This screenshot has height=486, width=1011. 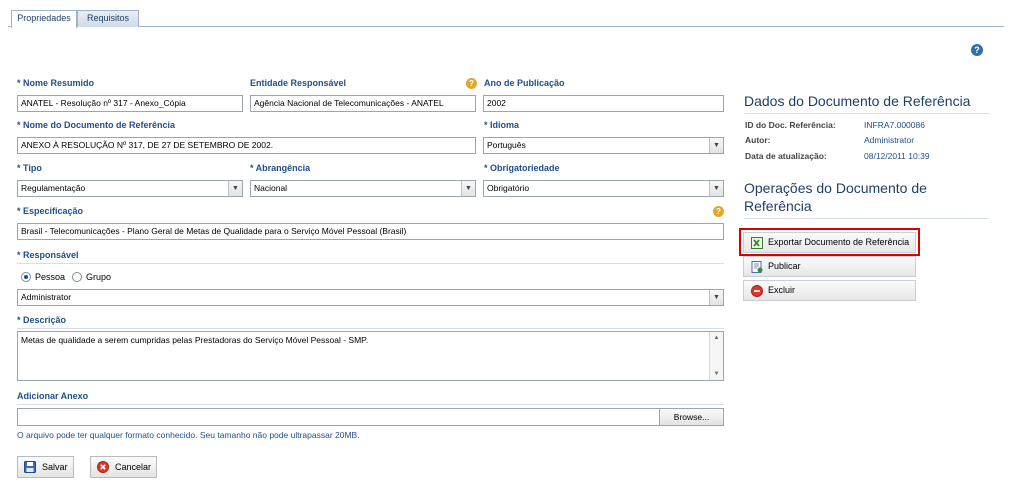 I want to click on responsavel-value: Administrator, so click(x=46, y=297).